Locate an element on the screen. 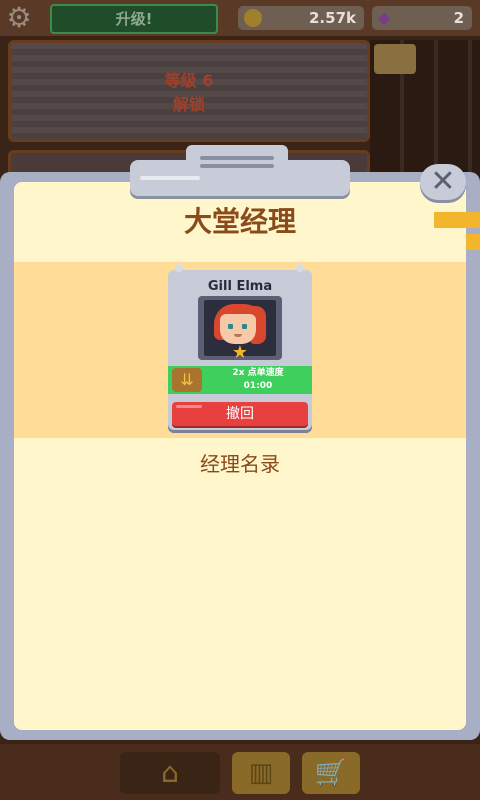  gem-icon: ◆ is located at coordinates (384, 17).